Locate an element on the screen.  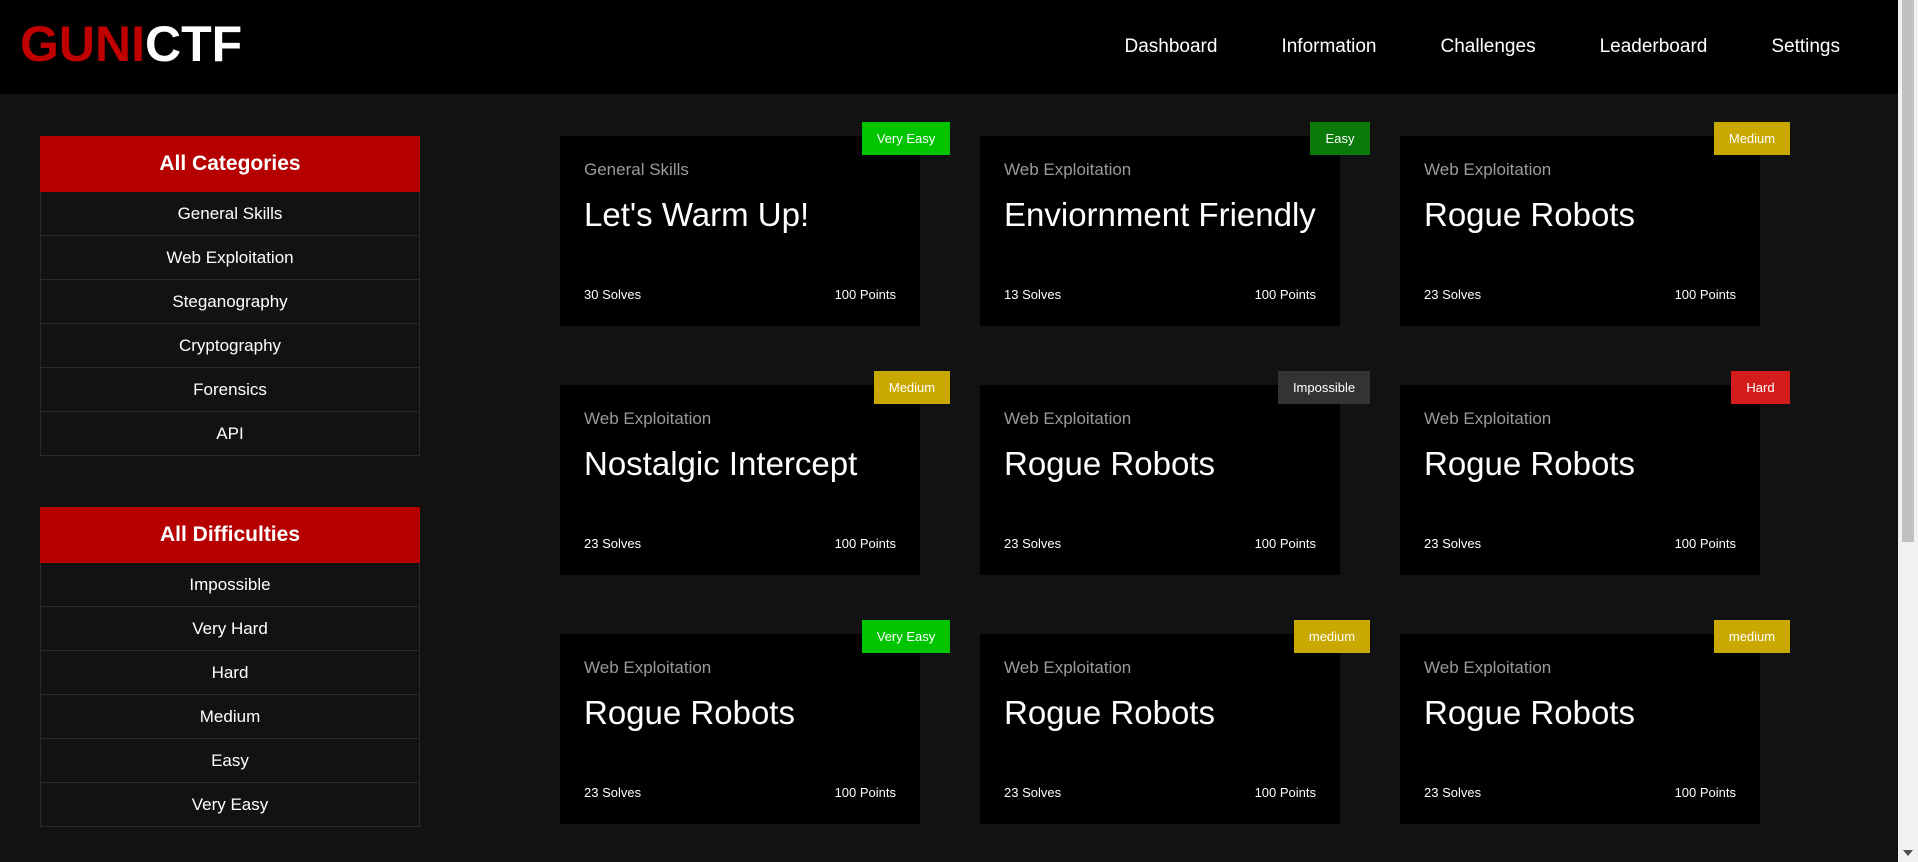
difficulty-badge: Impossible is located at coordinates (1324, 387).